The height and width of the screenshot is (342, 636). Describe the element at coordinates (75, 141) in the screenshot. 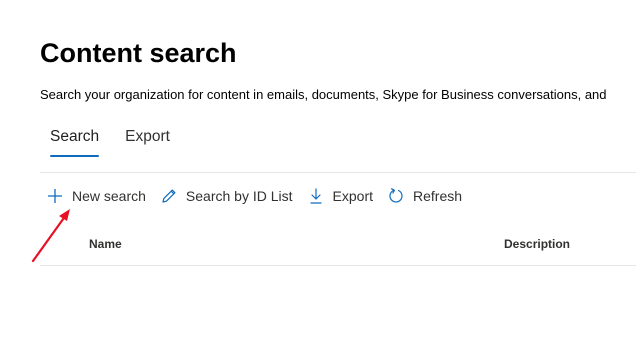

I see `tab-search: Search` at that location.